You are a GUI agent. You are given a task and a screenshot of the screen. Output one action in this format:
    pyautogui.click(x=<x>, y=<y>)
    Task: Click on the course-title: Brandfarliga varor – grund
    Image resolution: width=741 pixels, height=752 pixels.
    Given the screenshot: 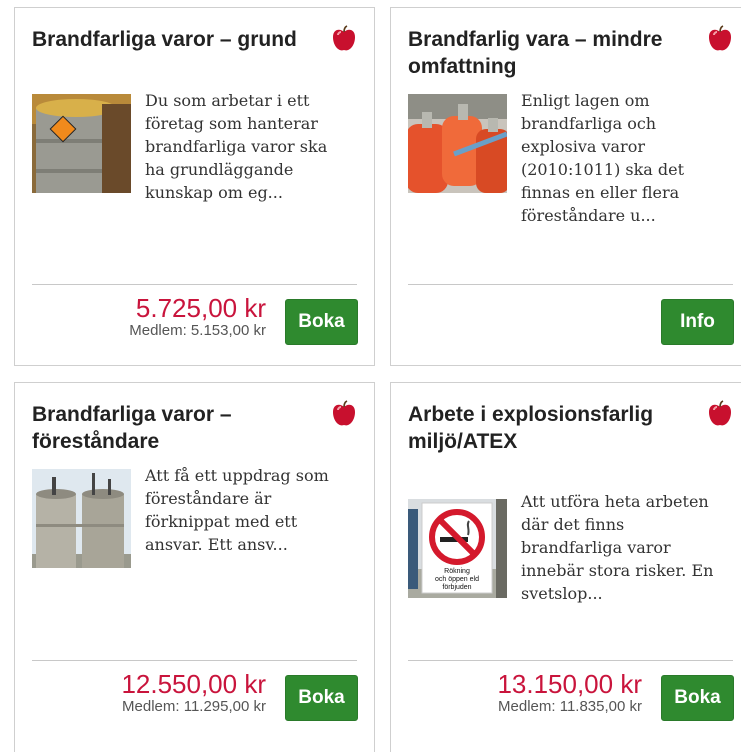 What is the action you would take?
    pyautogui.click(x=174, y=39)
    